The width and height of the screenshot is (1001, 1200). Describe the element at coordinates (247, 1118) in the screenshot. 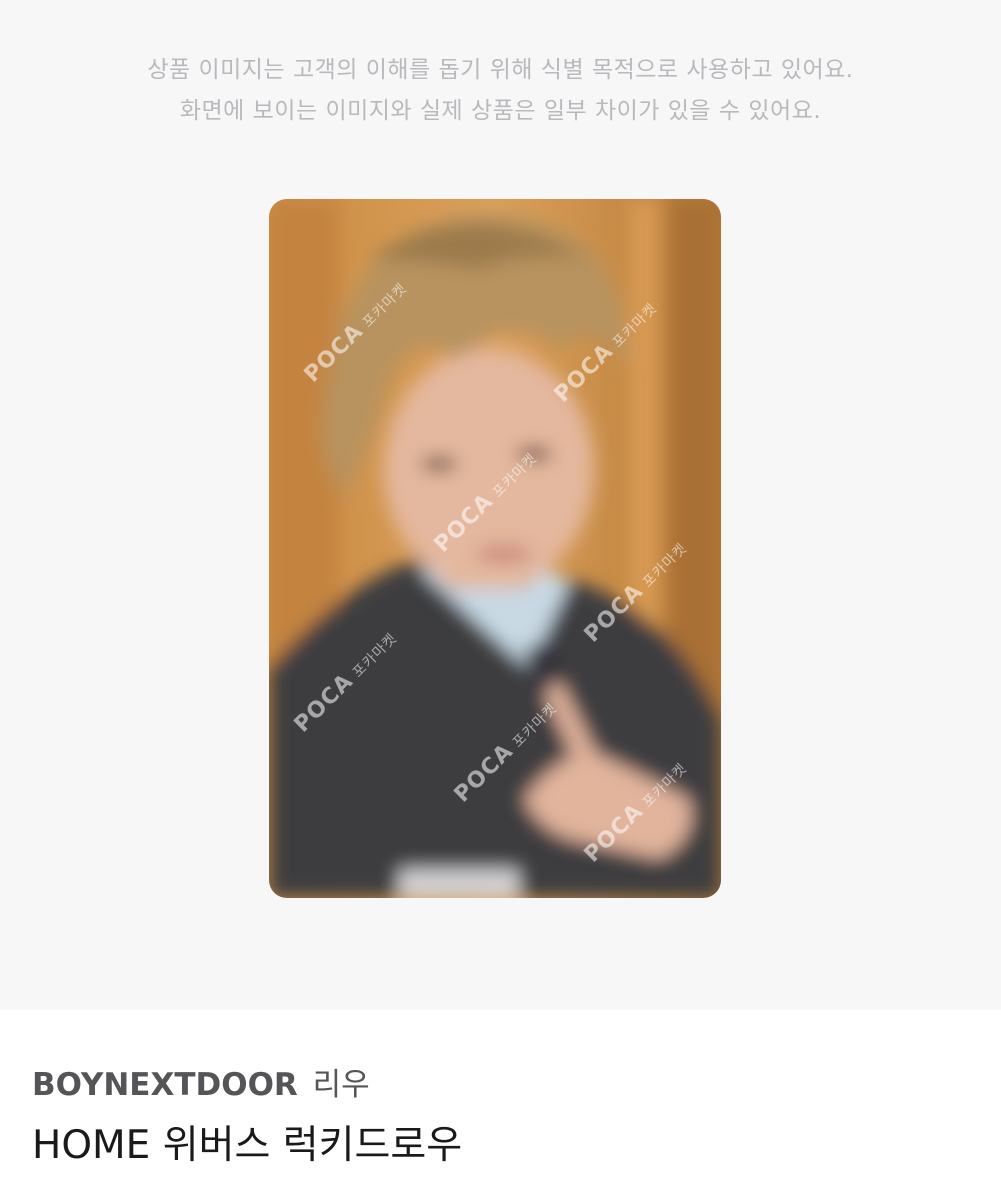

I see `product-info: BOYNEXTDOOR 리우 HOME 위버스 럭키드로우` at that location.